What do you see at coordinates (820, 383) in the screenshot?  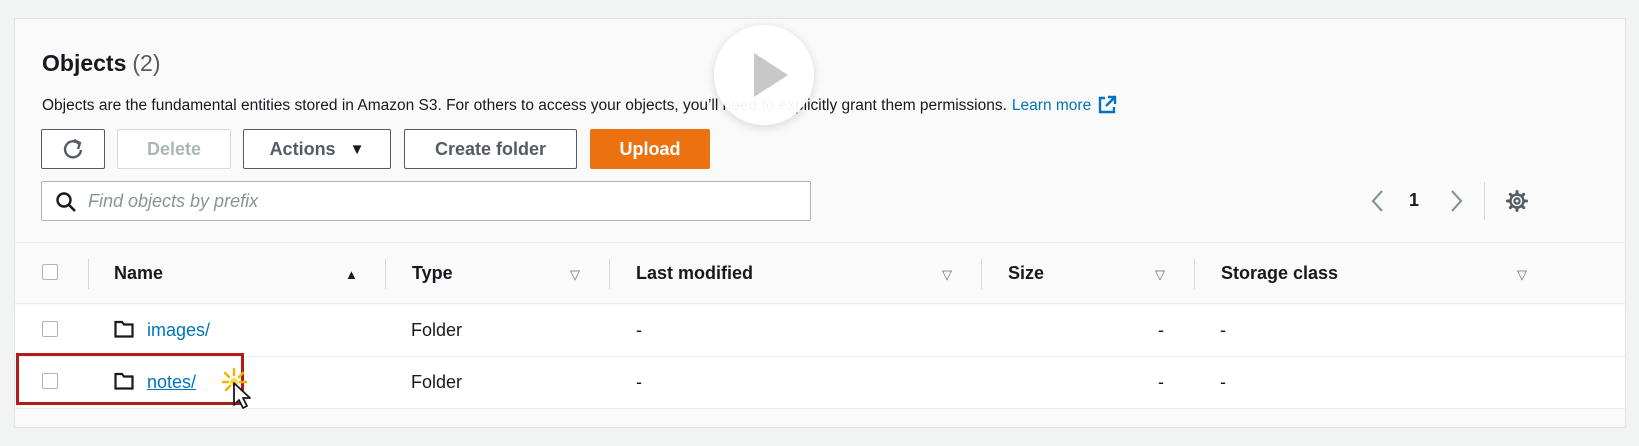 I see `table-row: notes/ Folder - - -` at bounding box center [820, 383].